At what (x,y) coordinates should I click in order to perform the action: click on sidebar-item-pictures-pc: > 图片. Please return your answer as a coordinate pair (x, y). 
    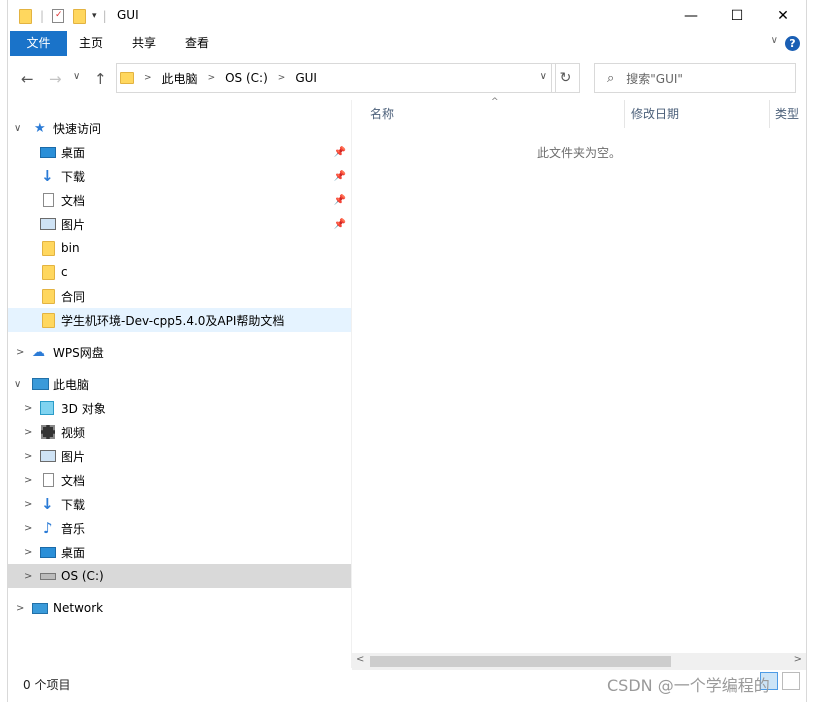
    Looking at the image, I should click on (179, 456).